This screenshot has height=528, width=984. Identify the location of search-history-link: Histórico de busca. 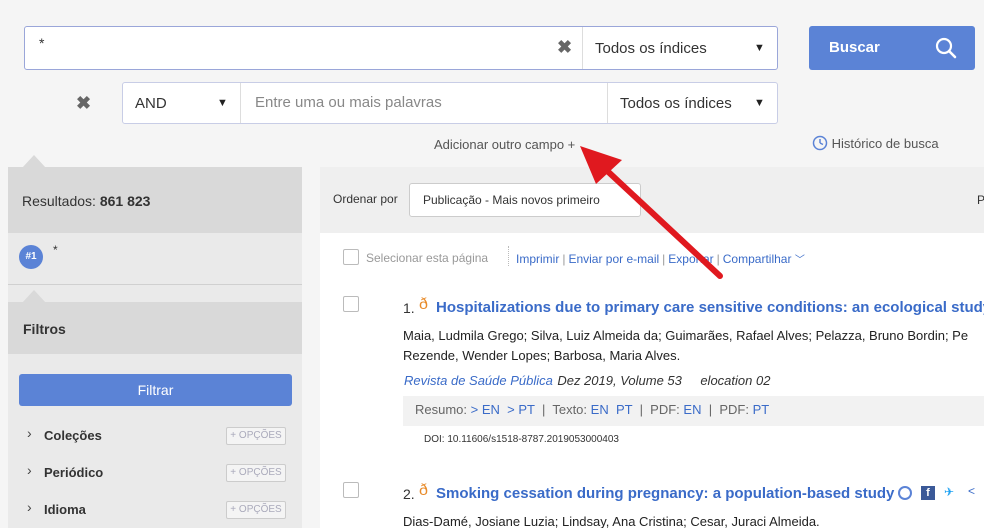
(875, 143).